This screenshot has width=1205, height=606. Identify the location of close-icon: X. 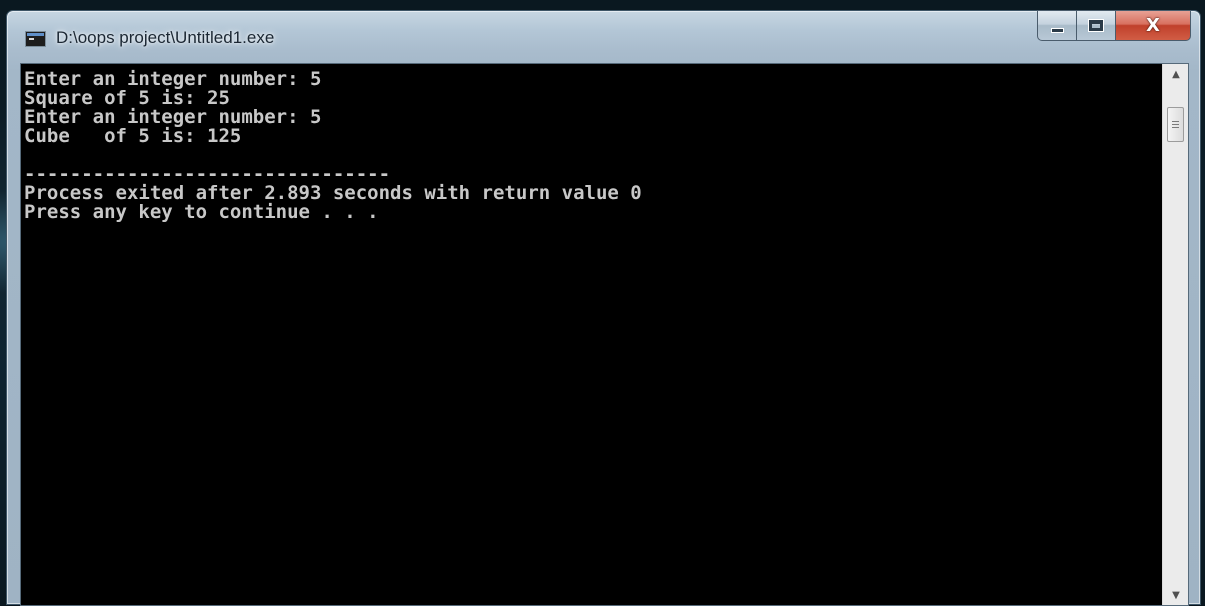
(1153, 25).